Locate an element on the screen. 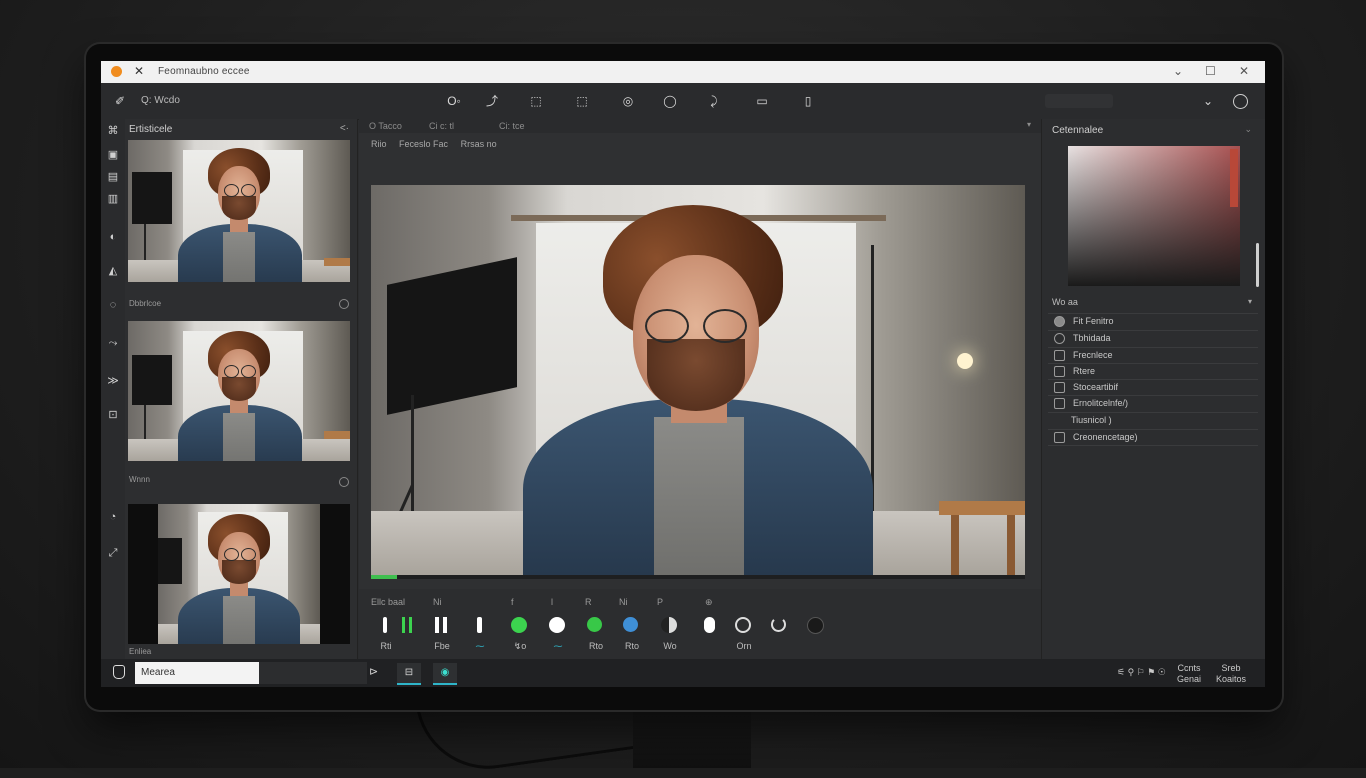 The height and width of the screenshot is (778, 1366). workspace-label: Q: Wcdo is located at coordinates (160, 101).